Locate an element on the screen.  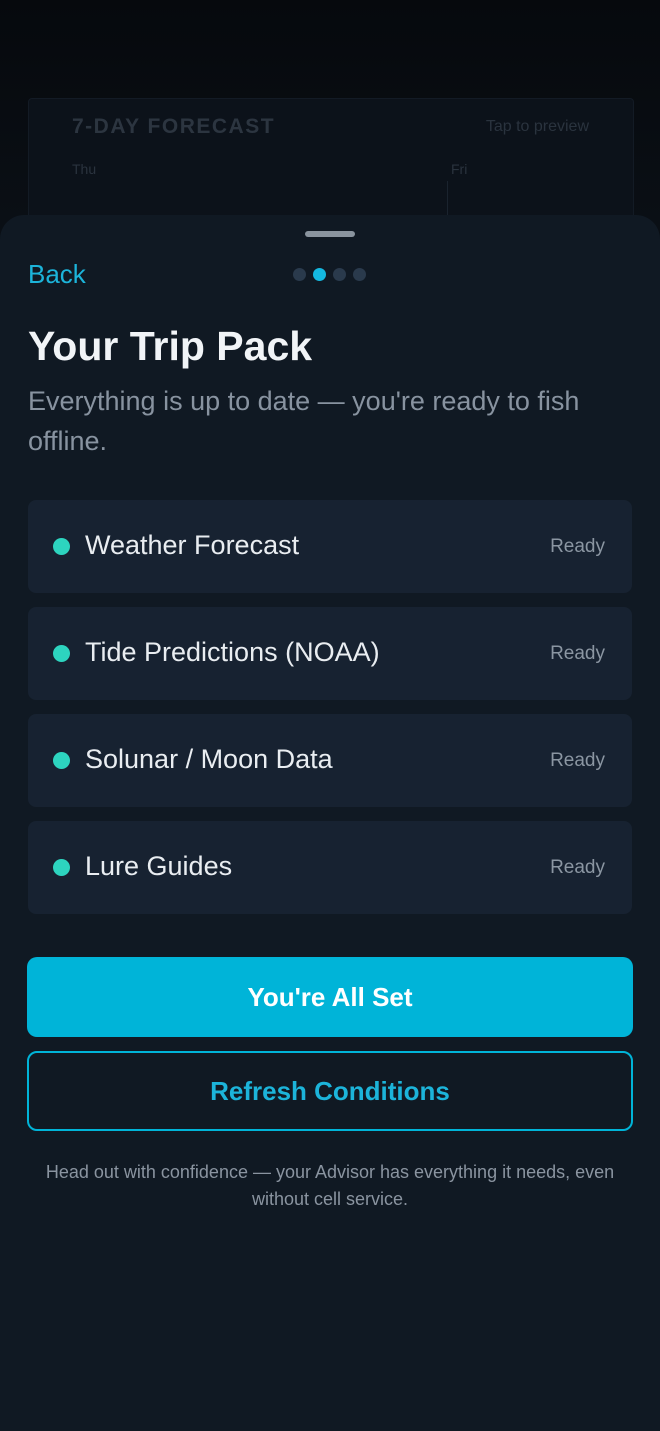
sheet-grabber-handle is located at coordinates (330, 234).